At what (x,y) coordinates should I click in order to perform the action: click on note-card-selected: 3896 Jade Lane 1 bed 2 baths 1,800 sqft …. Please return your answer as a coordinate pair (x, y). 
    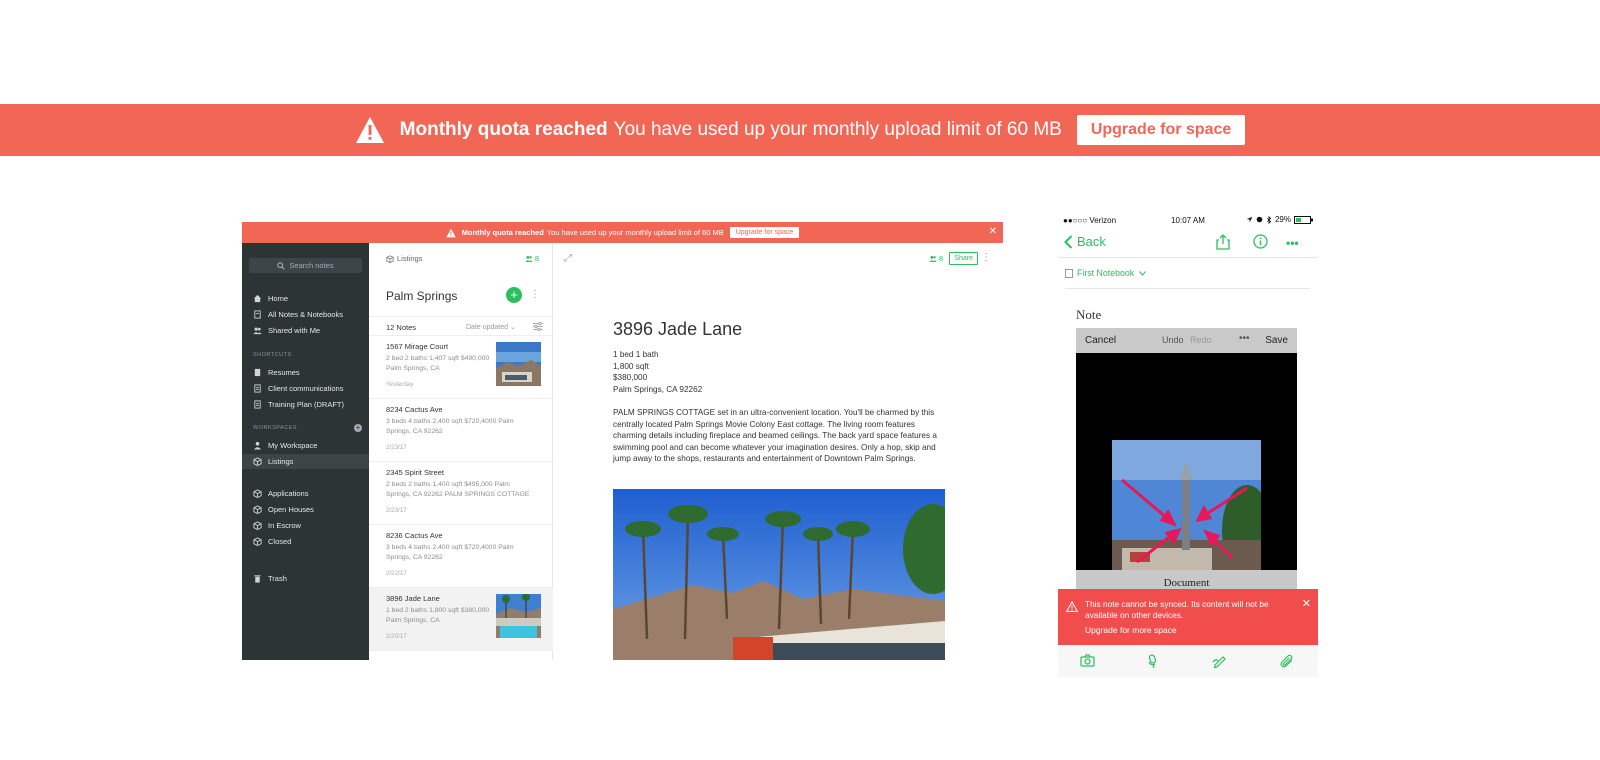
    Looking at the image, I should click on (461, 619).